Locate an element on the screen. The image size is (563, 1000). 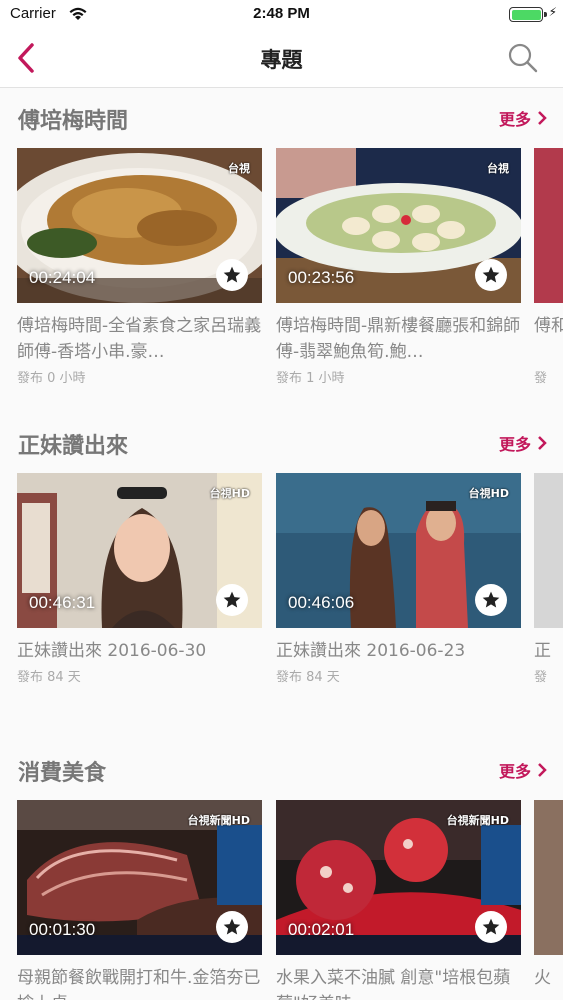
clock: 2:48 PM is located at coordinates (281, 13).